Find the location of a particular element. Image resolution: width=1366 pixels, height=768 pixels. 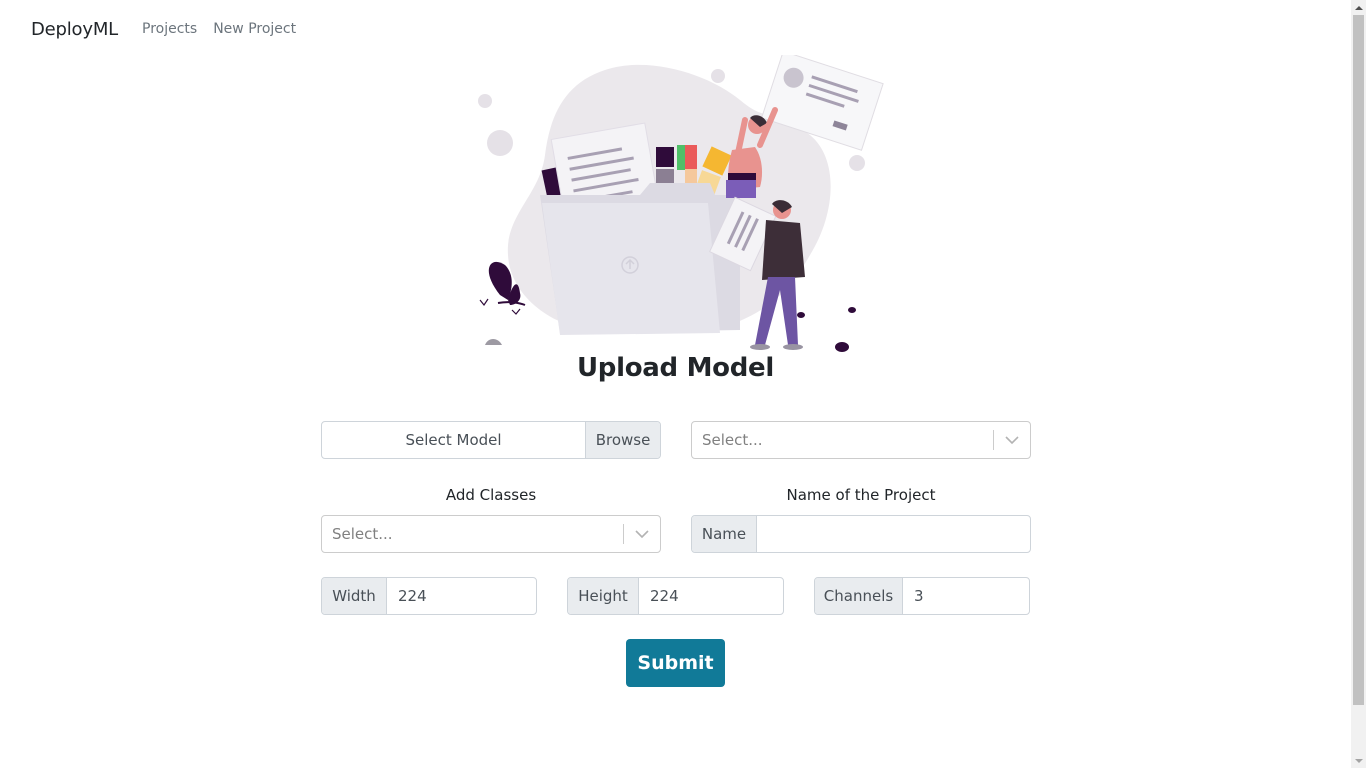

scrollbar is located at coordinates (1358, 384).